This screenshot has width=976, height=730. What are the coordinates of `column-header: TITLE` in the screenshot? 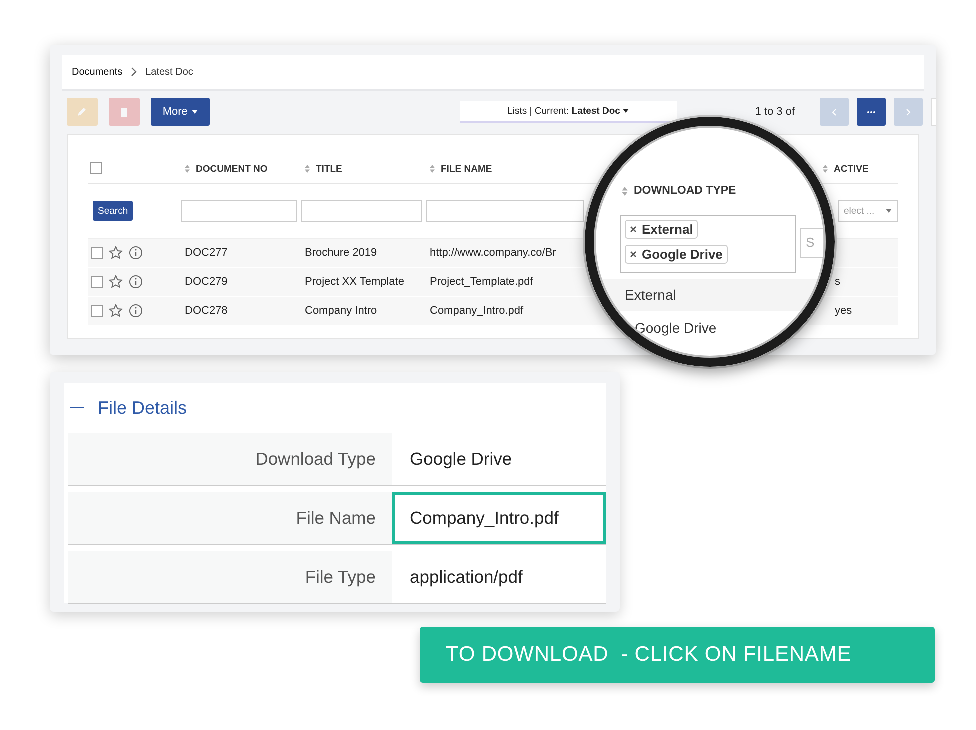 It's located at (329, 169).